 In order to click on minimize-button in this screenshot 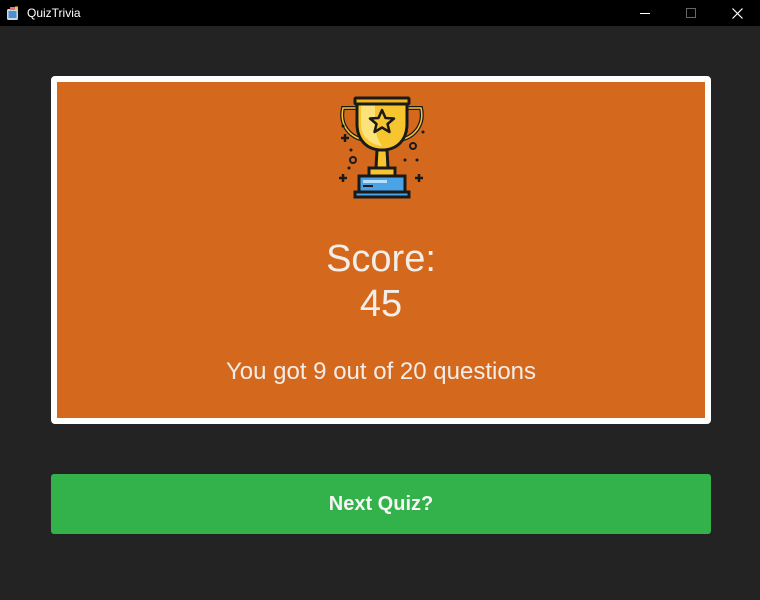, I will do `click(645, 13)`.